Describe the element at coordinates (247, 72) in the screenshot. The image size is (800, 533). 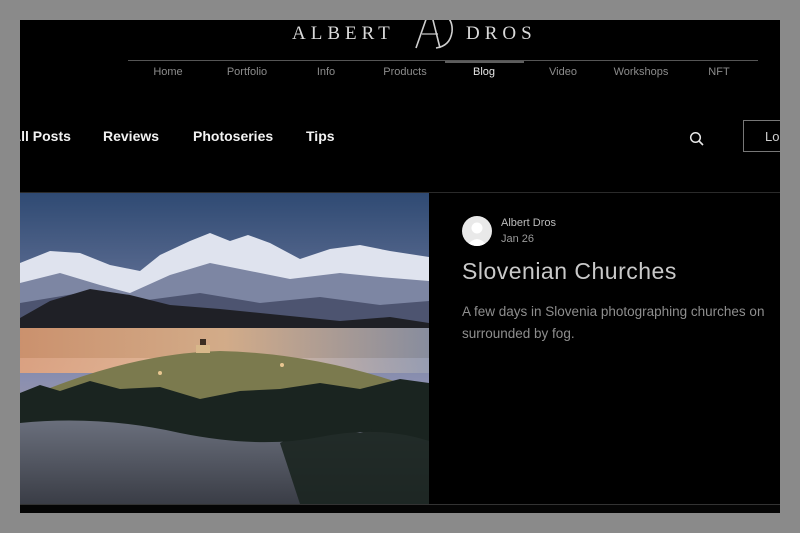
I see `nav-item-portfolio: Portfolio` at that location.